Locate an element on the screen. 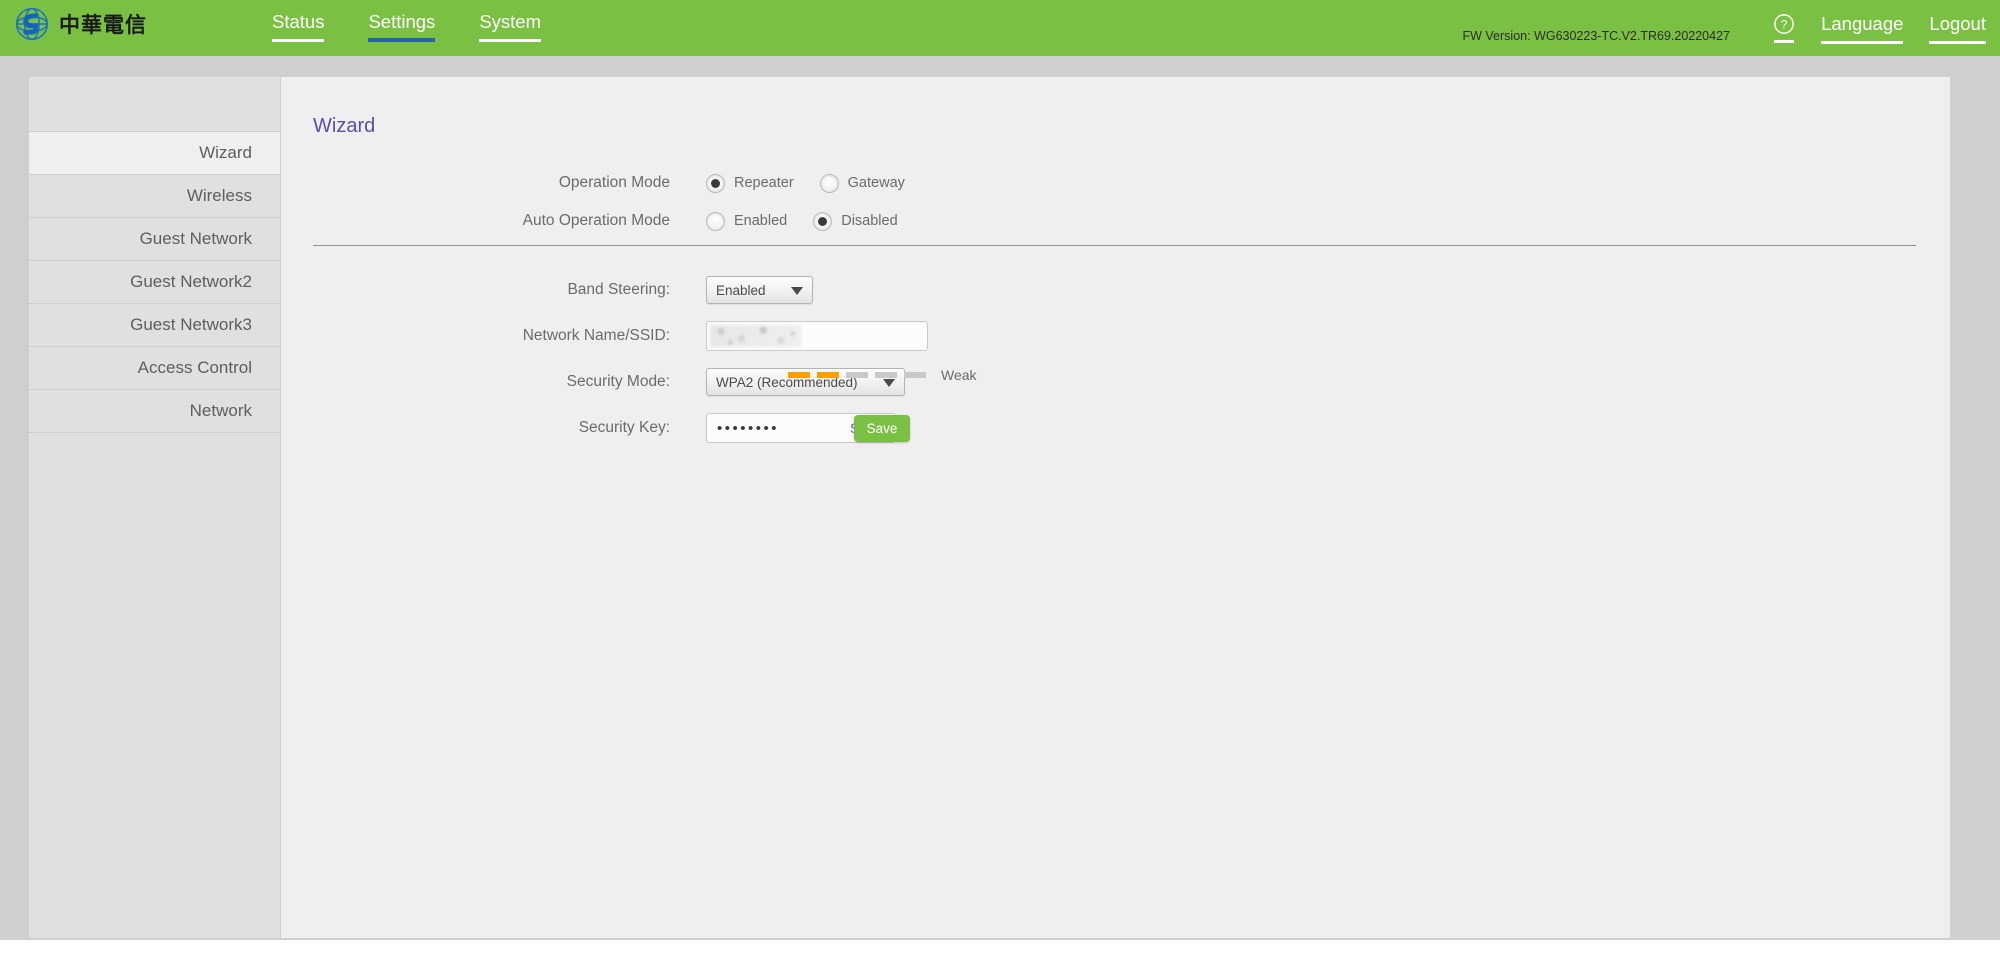 This screenshot has width=2000, height=976. radio-label: Repeater is located at coordinates (764, 183).